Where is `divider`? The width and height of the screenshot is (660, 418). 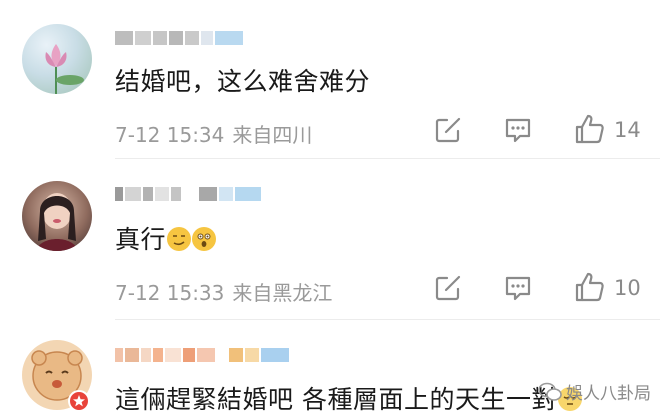
divider is located at coordinates (387, 158).